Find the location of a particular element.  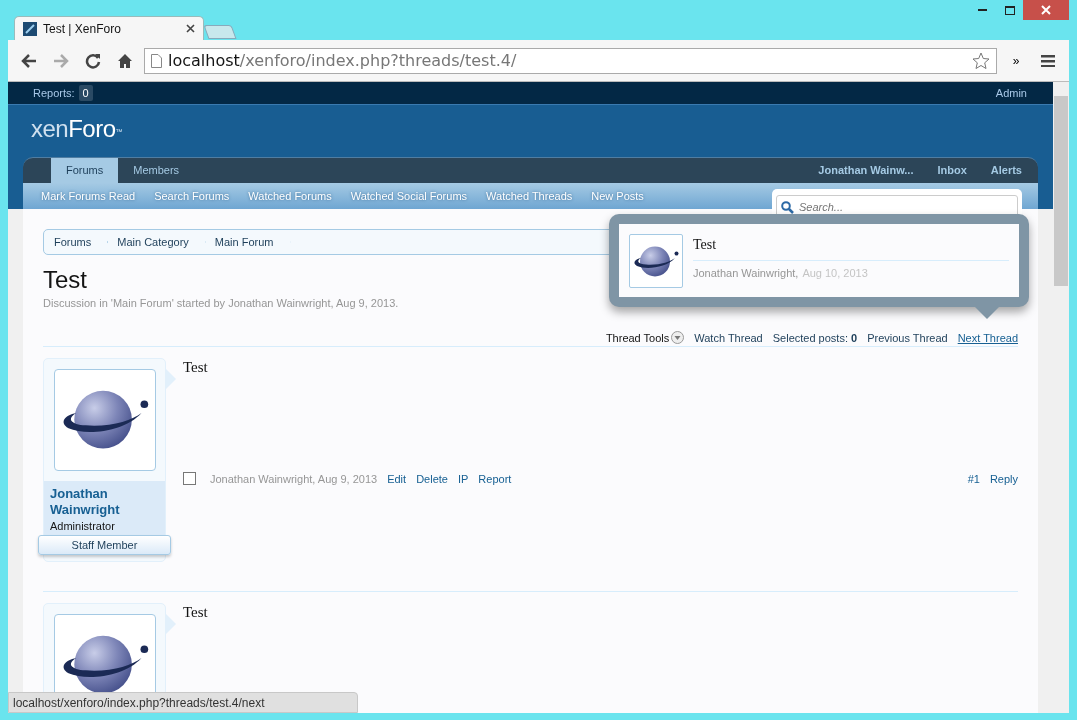

post-action-link: Report is located at coordinates (495, 478).